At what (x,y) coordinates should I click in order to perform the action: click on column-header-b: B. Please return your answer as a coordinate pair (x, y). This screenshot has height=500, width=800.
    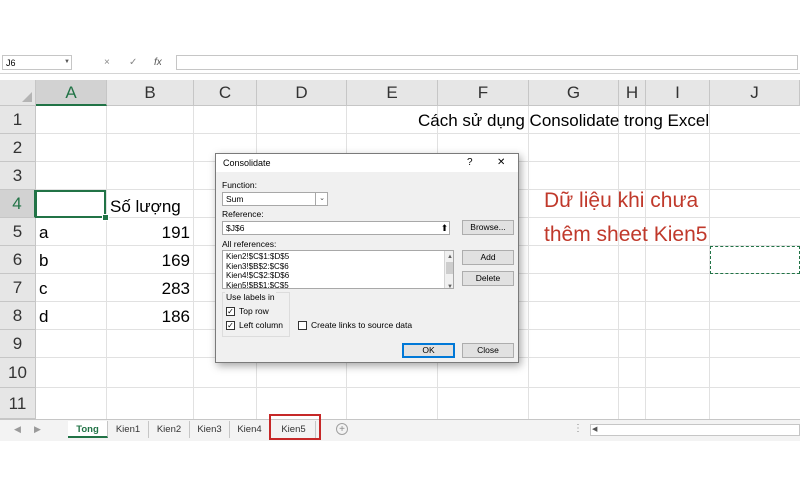
    Looking at the image, I should click on (150, 93).